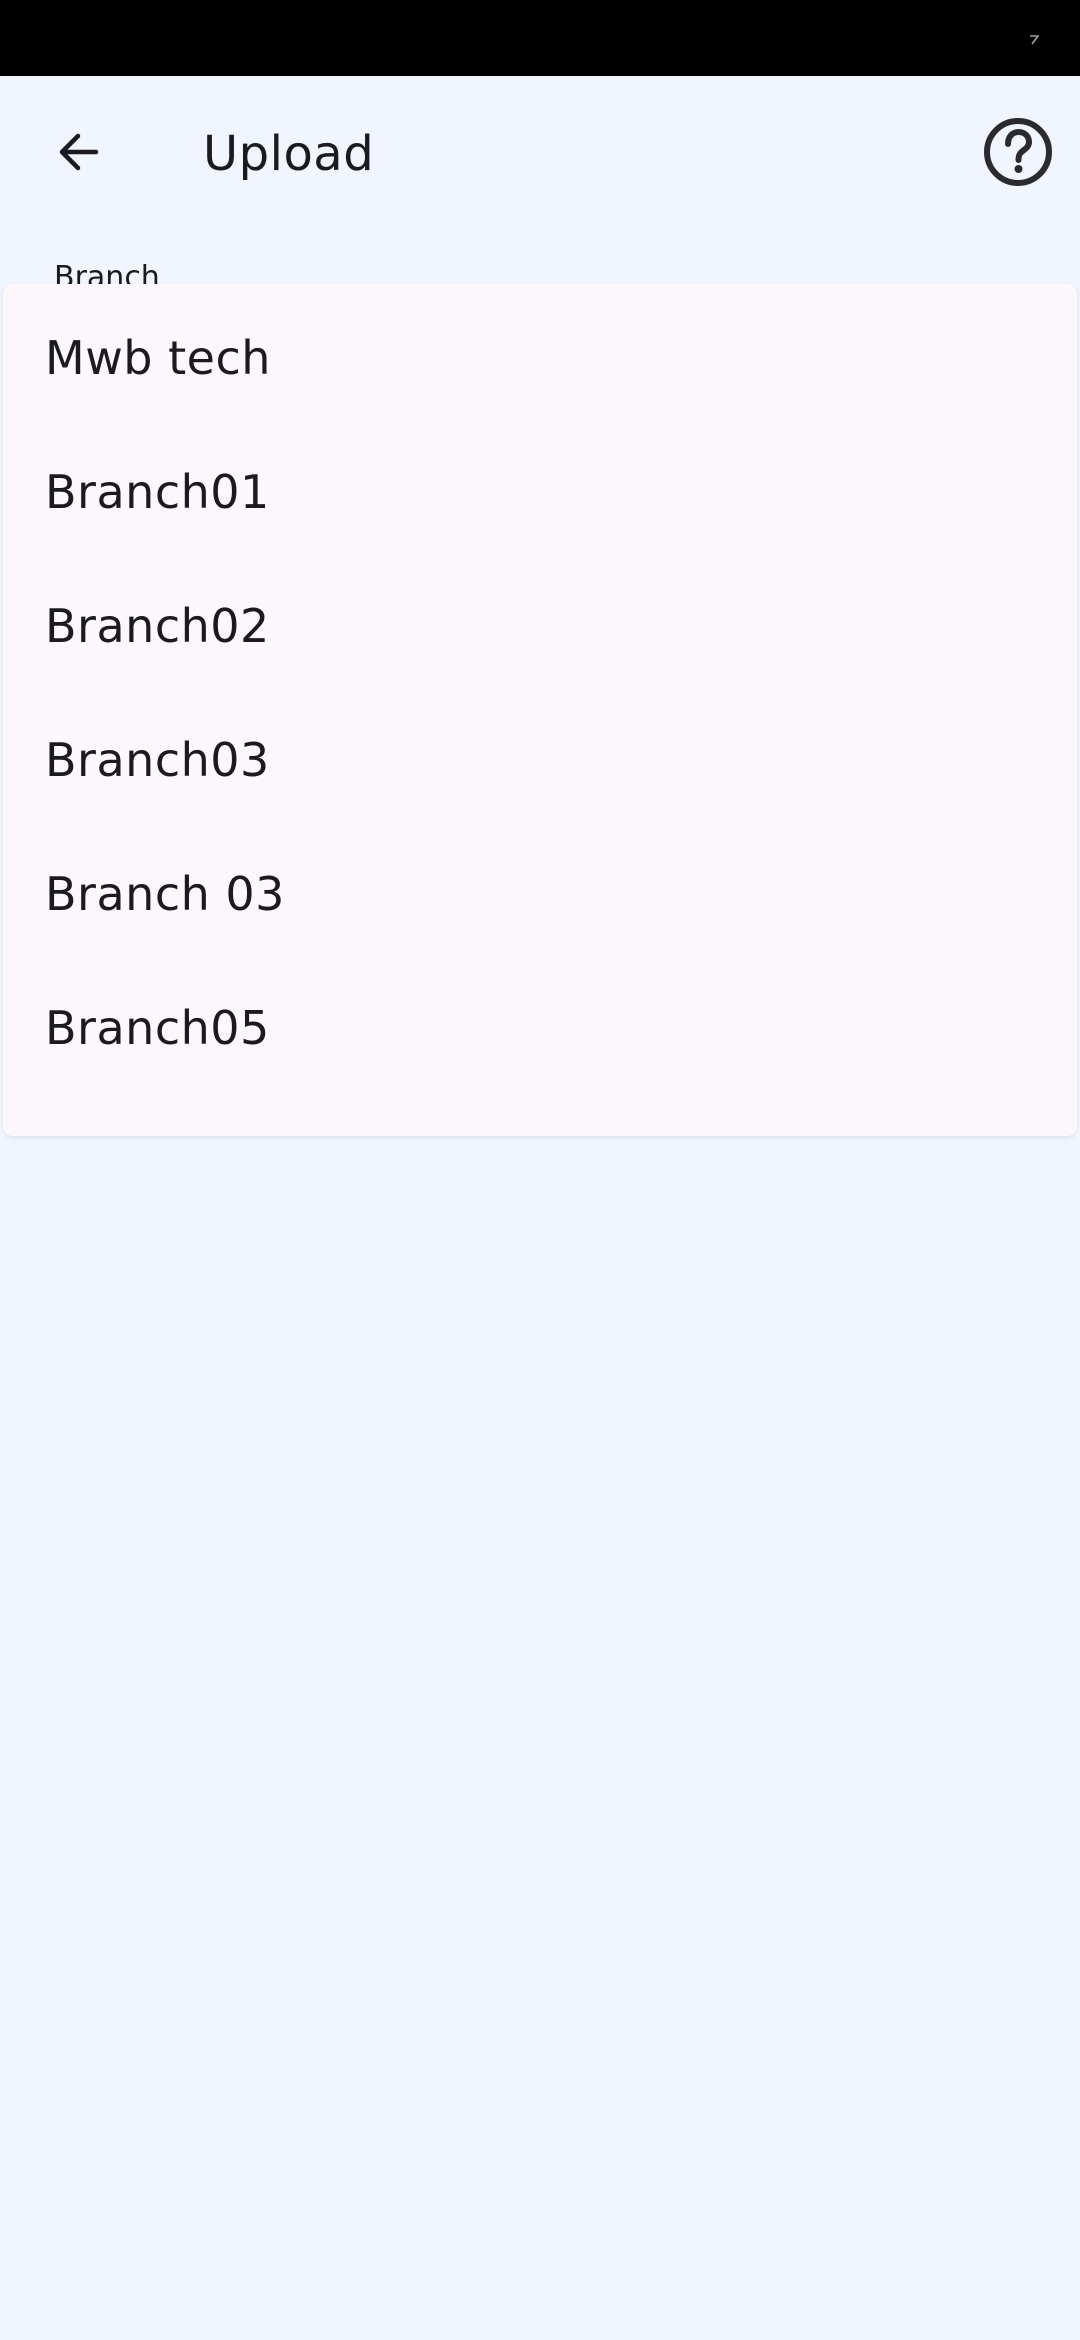 The width and height of the screenshot is (1080, 2340). I want to click on back-button, so click(78, 154).